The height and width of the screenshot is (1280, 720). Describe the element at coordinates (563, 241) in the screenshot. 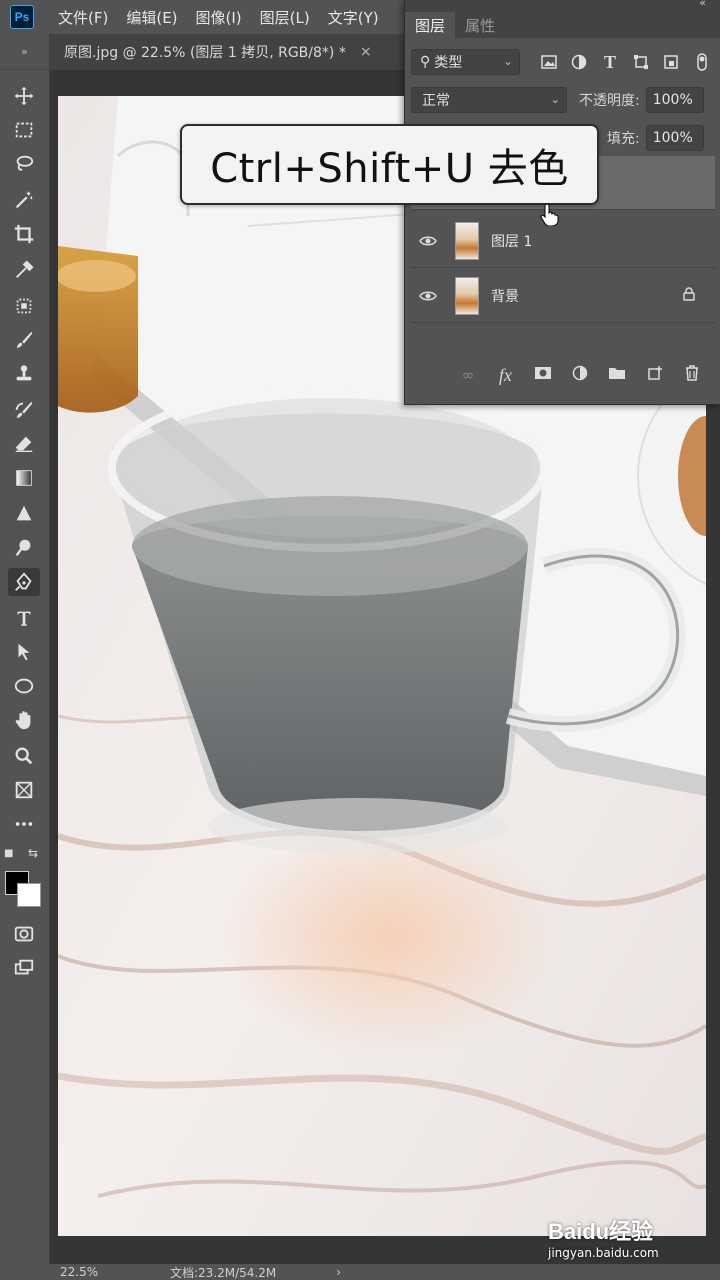

I see `layer-row: 图层 1` at that location.